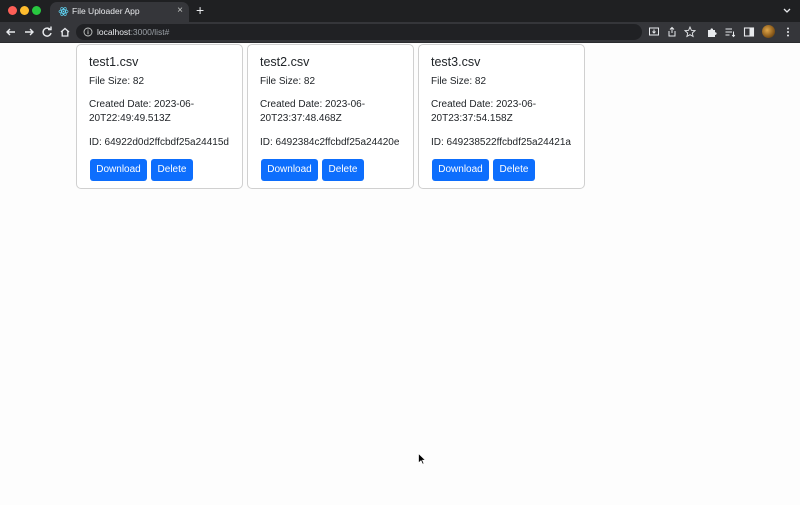 This screenshot has width=800, height=505. What do you see at coordinates (313, 111) in the screenshot?
I see `created-date: Created Date: 2023-06-20T23:37:48.468Z` at bounding box center [313, 111].